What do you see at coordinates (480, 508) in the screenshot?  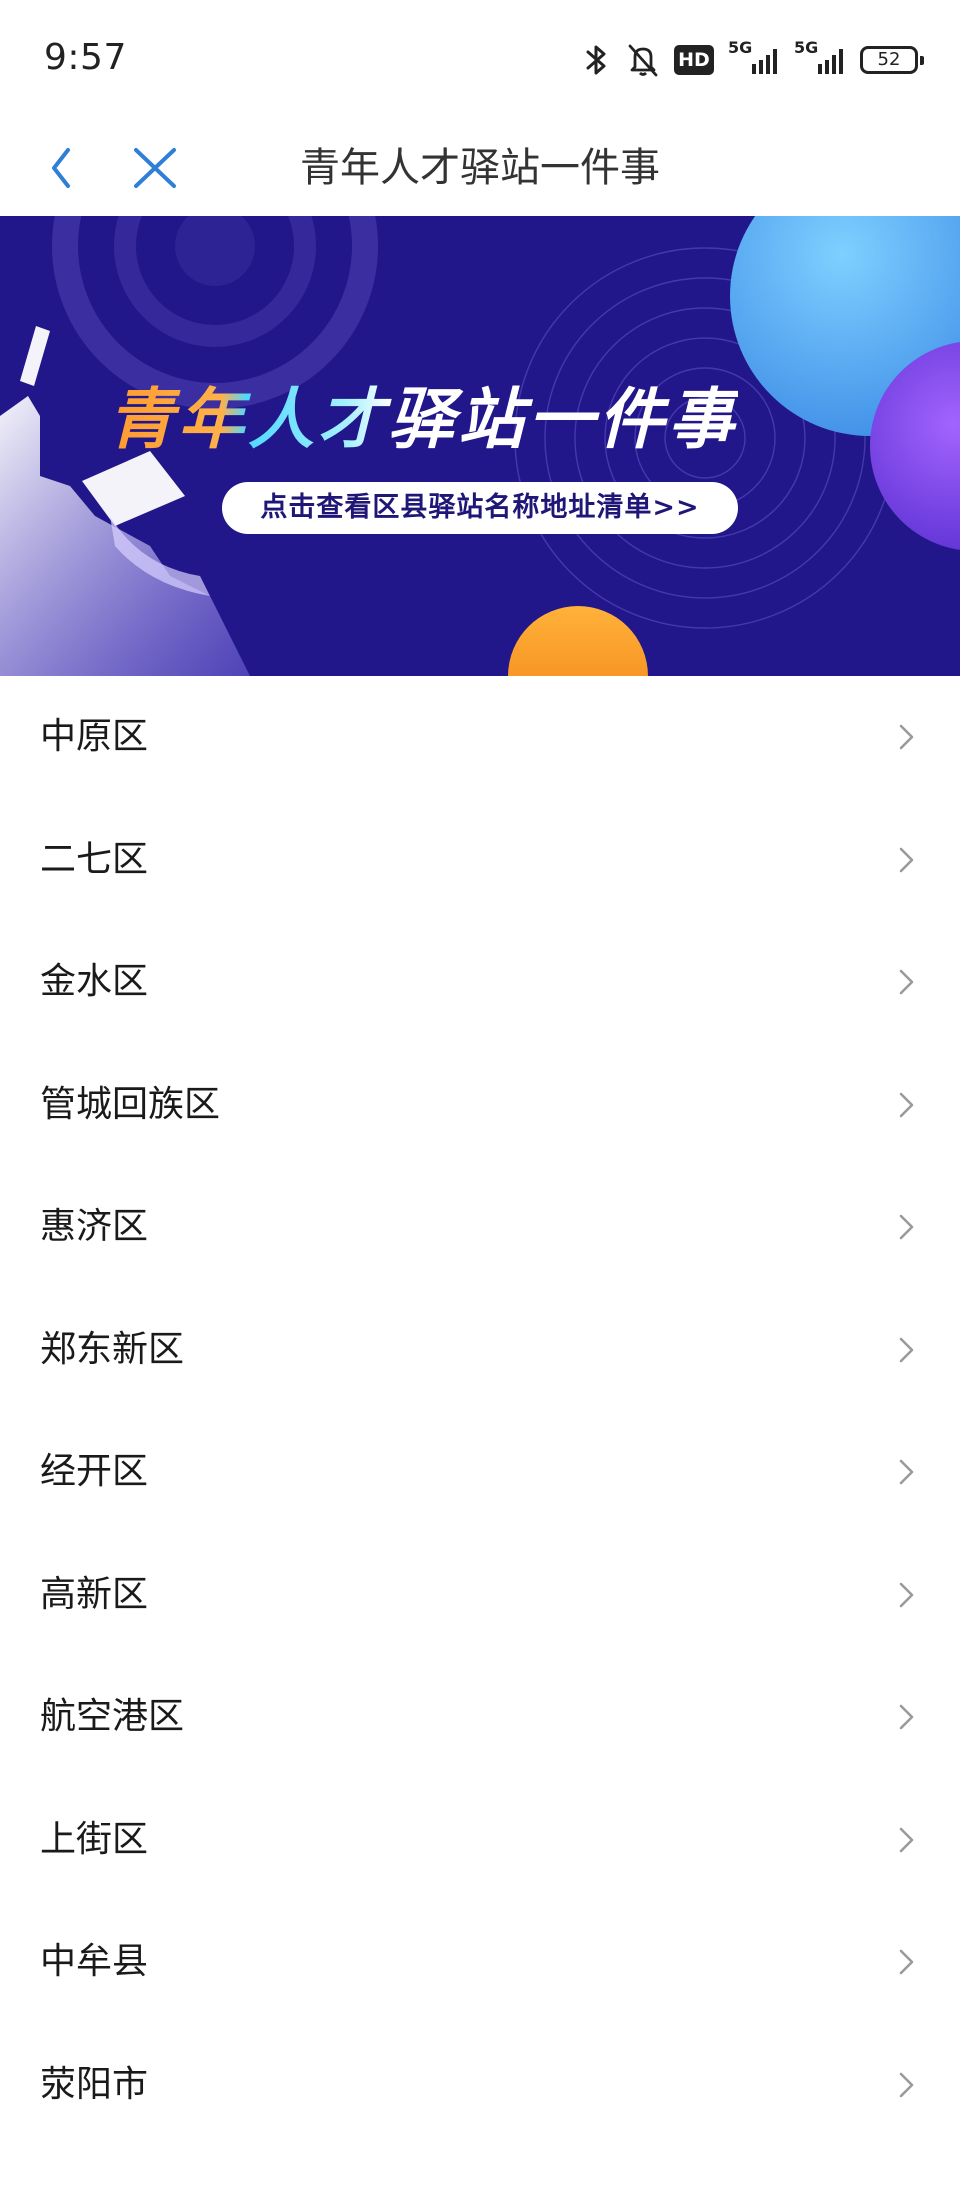 I see `banner-link-pill: 点击查看区县驿站名称地址清单>>` at bounding box center [480, 508].